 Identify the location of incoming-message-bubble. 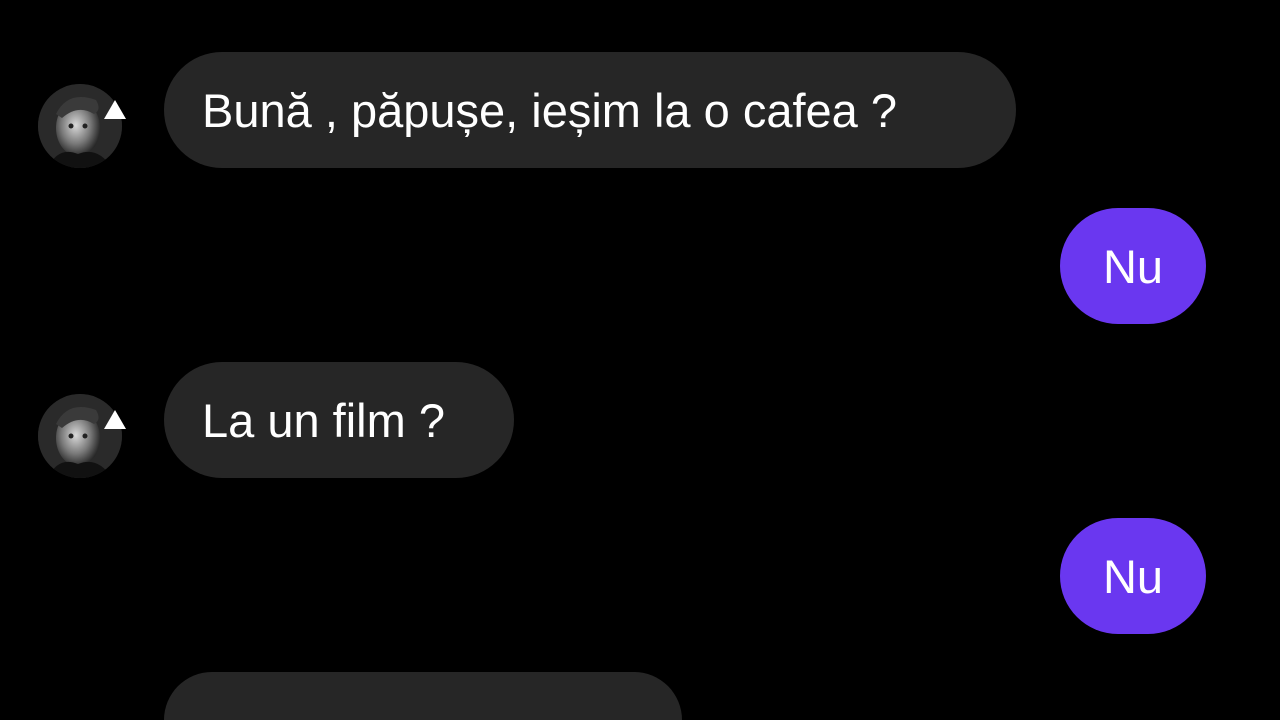
(423, 696).